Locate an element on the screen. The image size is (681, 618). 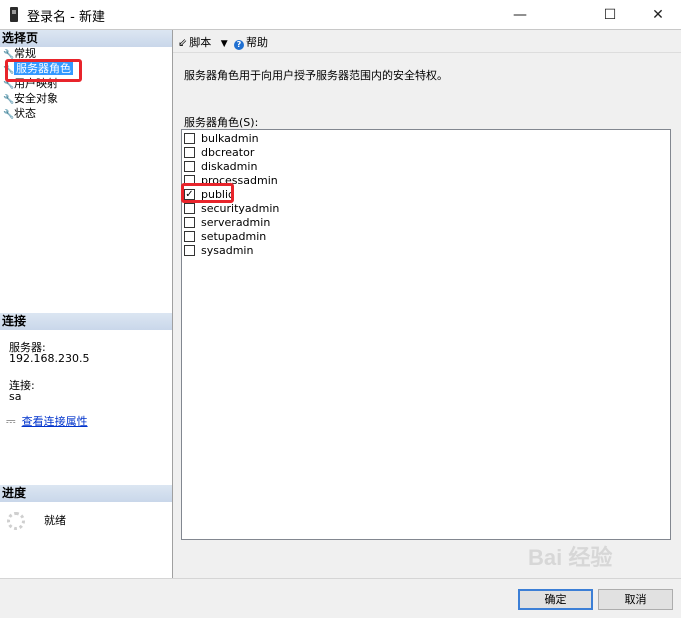
help-label: 帮助 is located at coordinates (257, 42).